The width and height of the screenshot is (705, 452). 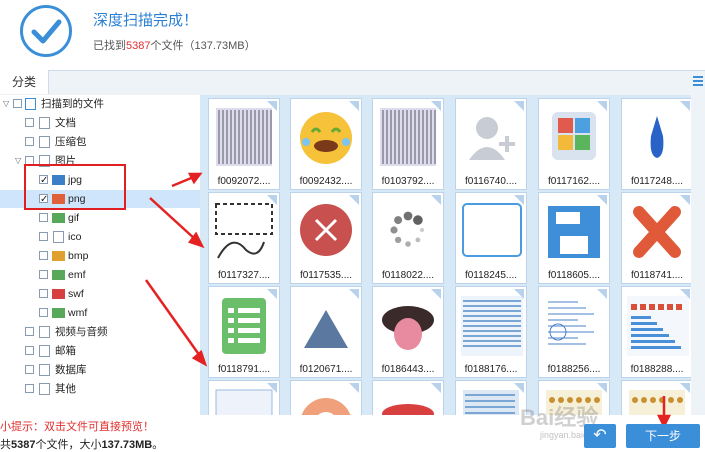 What do you see at coordinates (158, 445) in the screenshot?
I see `total-end: 。` at bounding box center [158, 445].